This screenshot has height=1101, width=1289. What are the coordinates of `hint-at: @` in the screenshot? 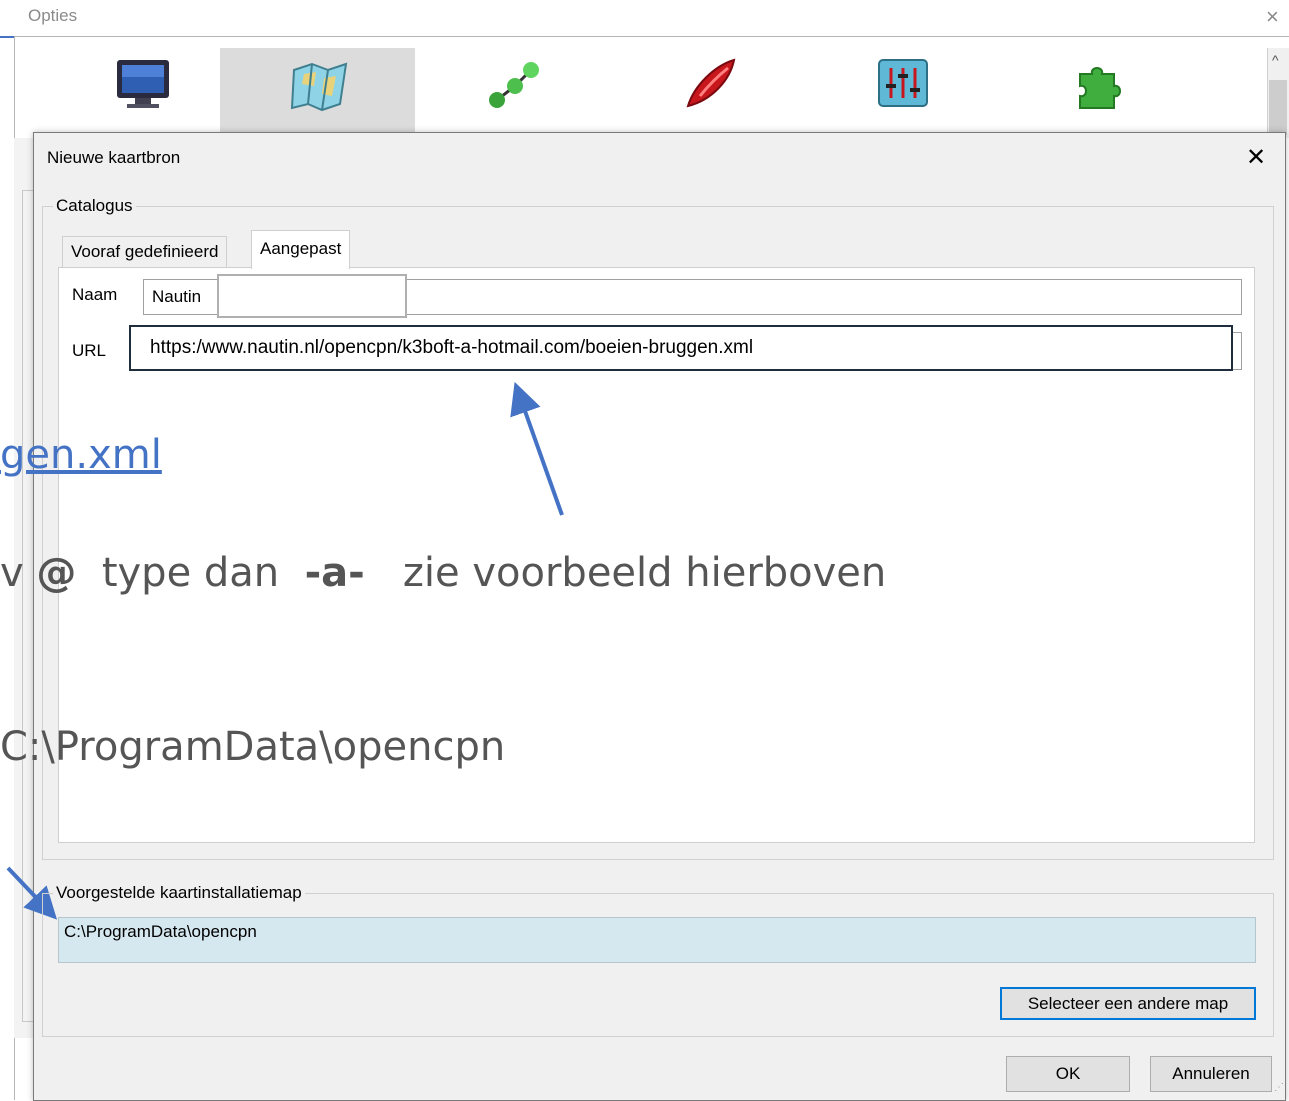 It's located at (56, 573).